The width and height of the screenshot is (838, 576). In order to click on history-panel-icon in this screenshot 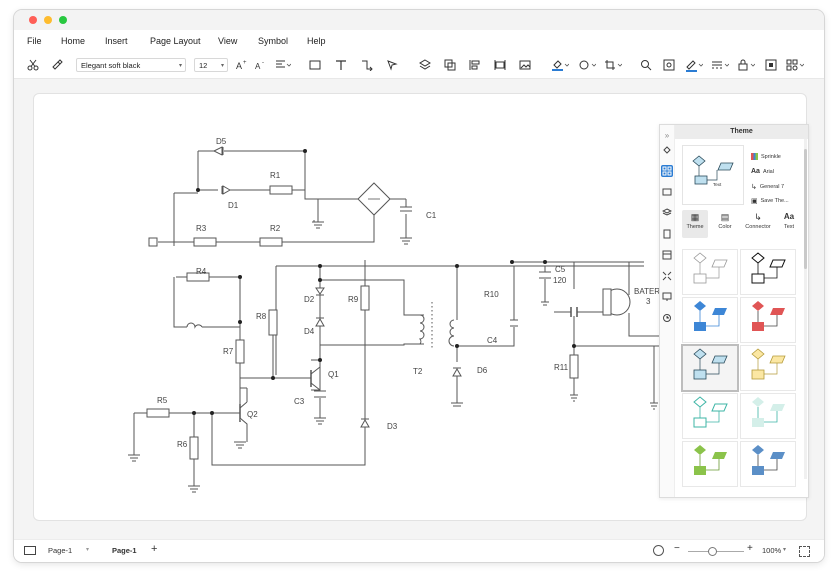, I will do `click(667, 318)`.